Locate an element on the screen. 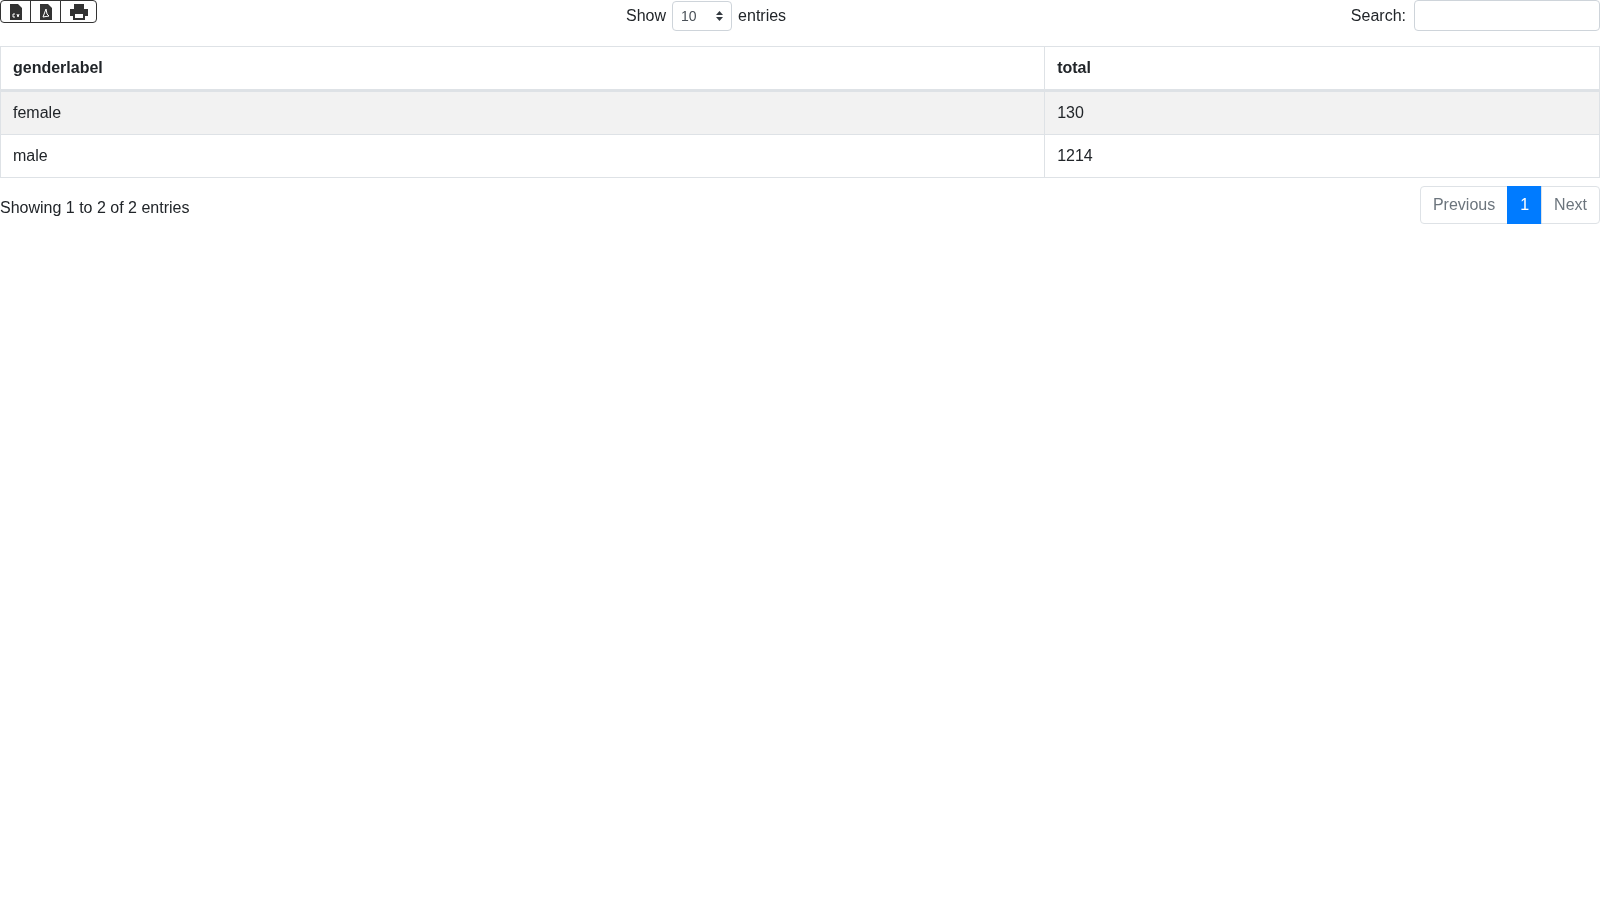 The height and width of the screenshot is (900, 1600). pdf-file-icon is located at coordinates (45, 11).